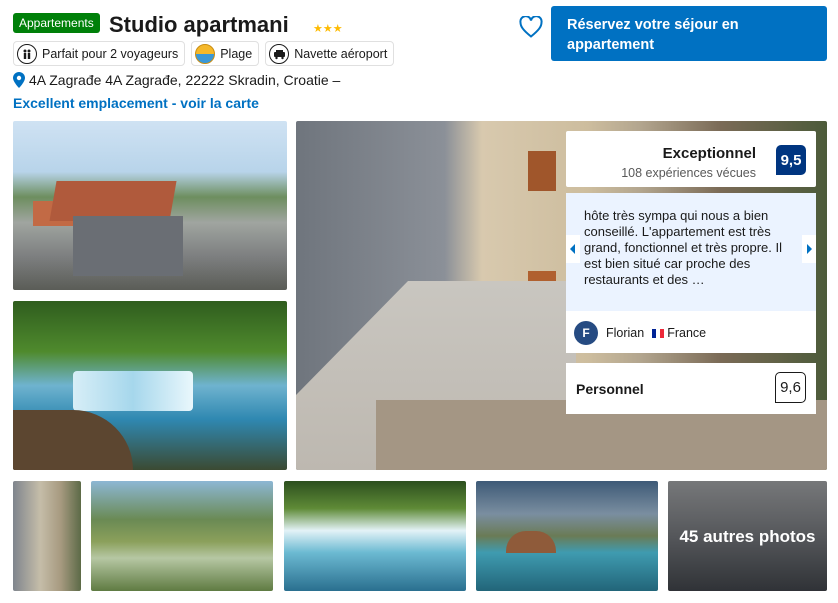  What do you see at coordinates (136, 103) in the screenshot?
I see `map-link: Excellent emplacement - voir la carte` at bounding box center [136, 103].